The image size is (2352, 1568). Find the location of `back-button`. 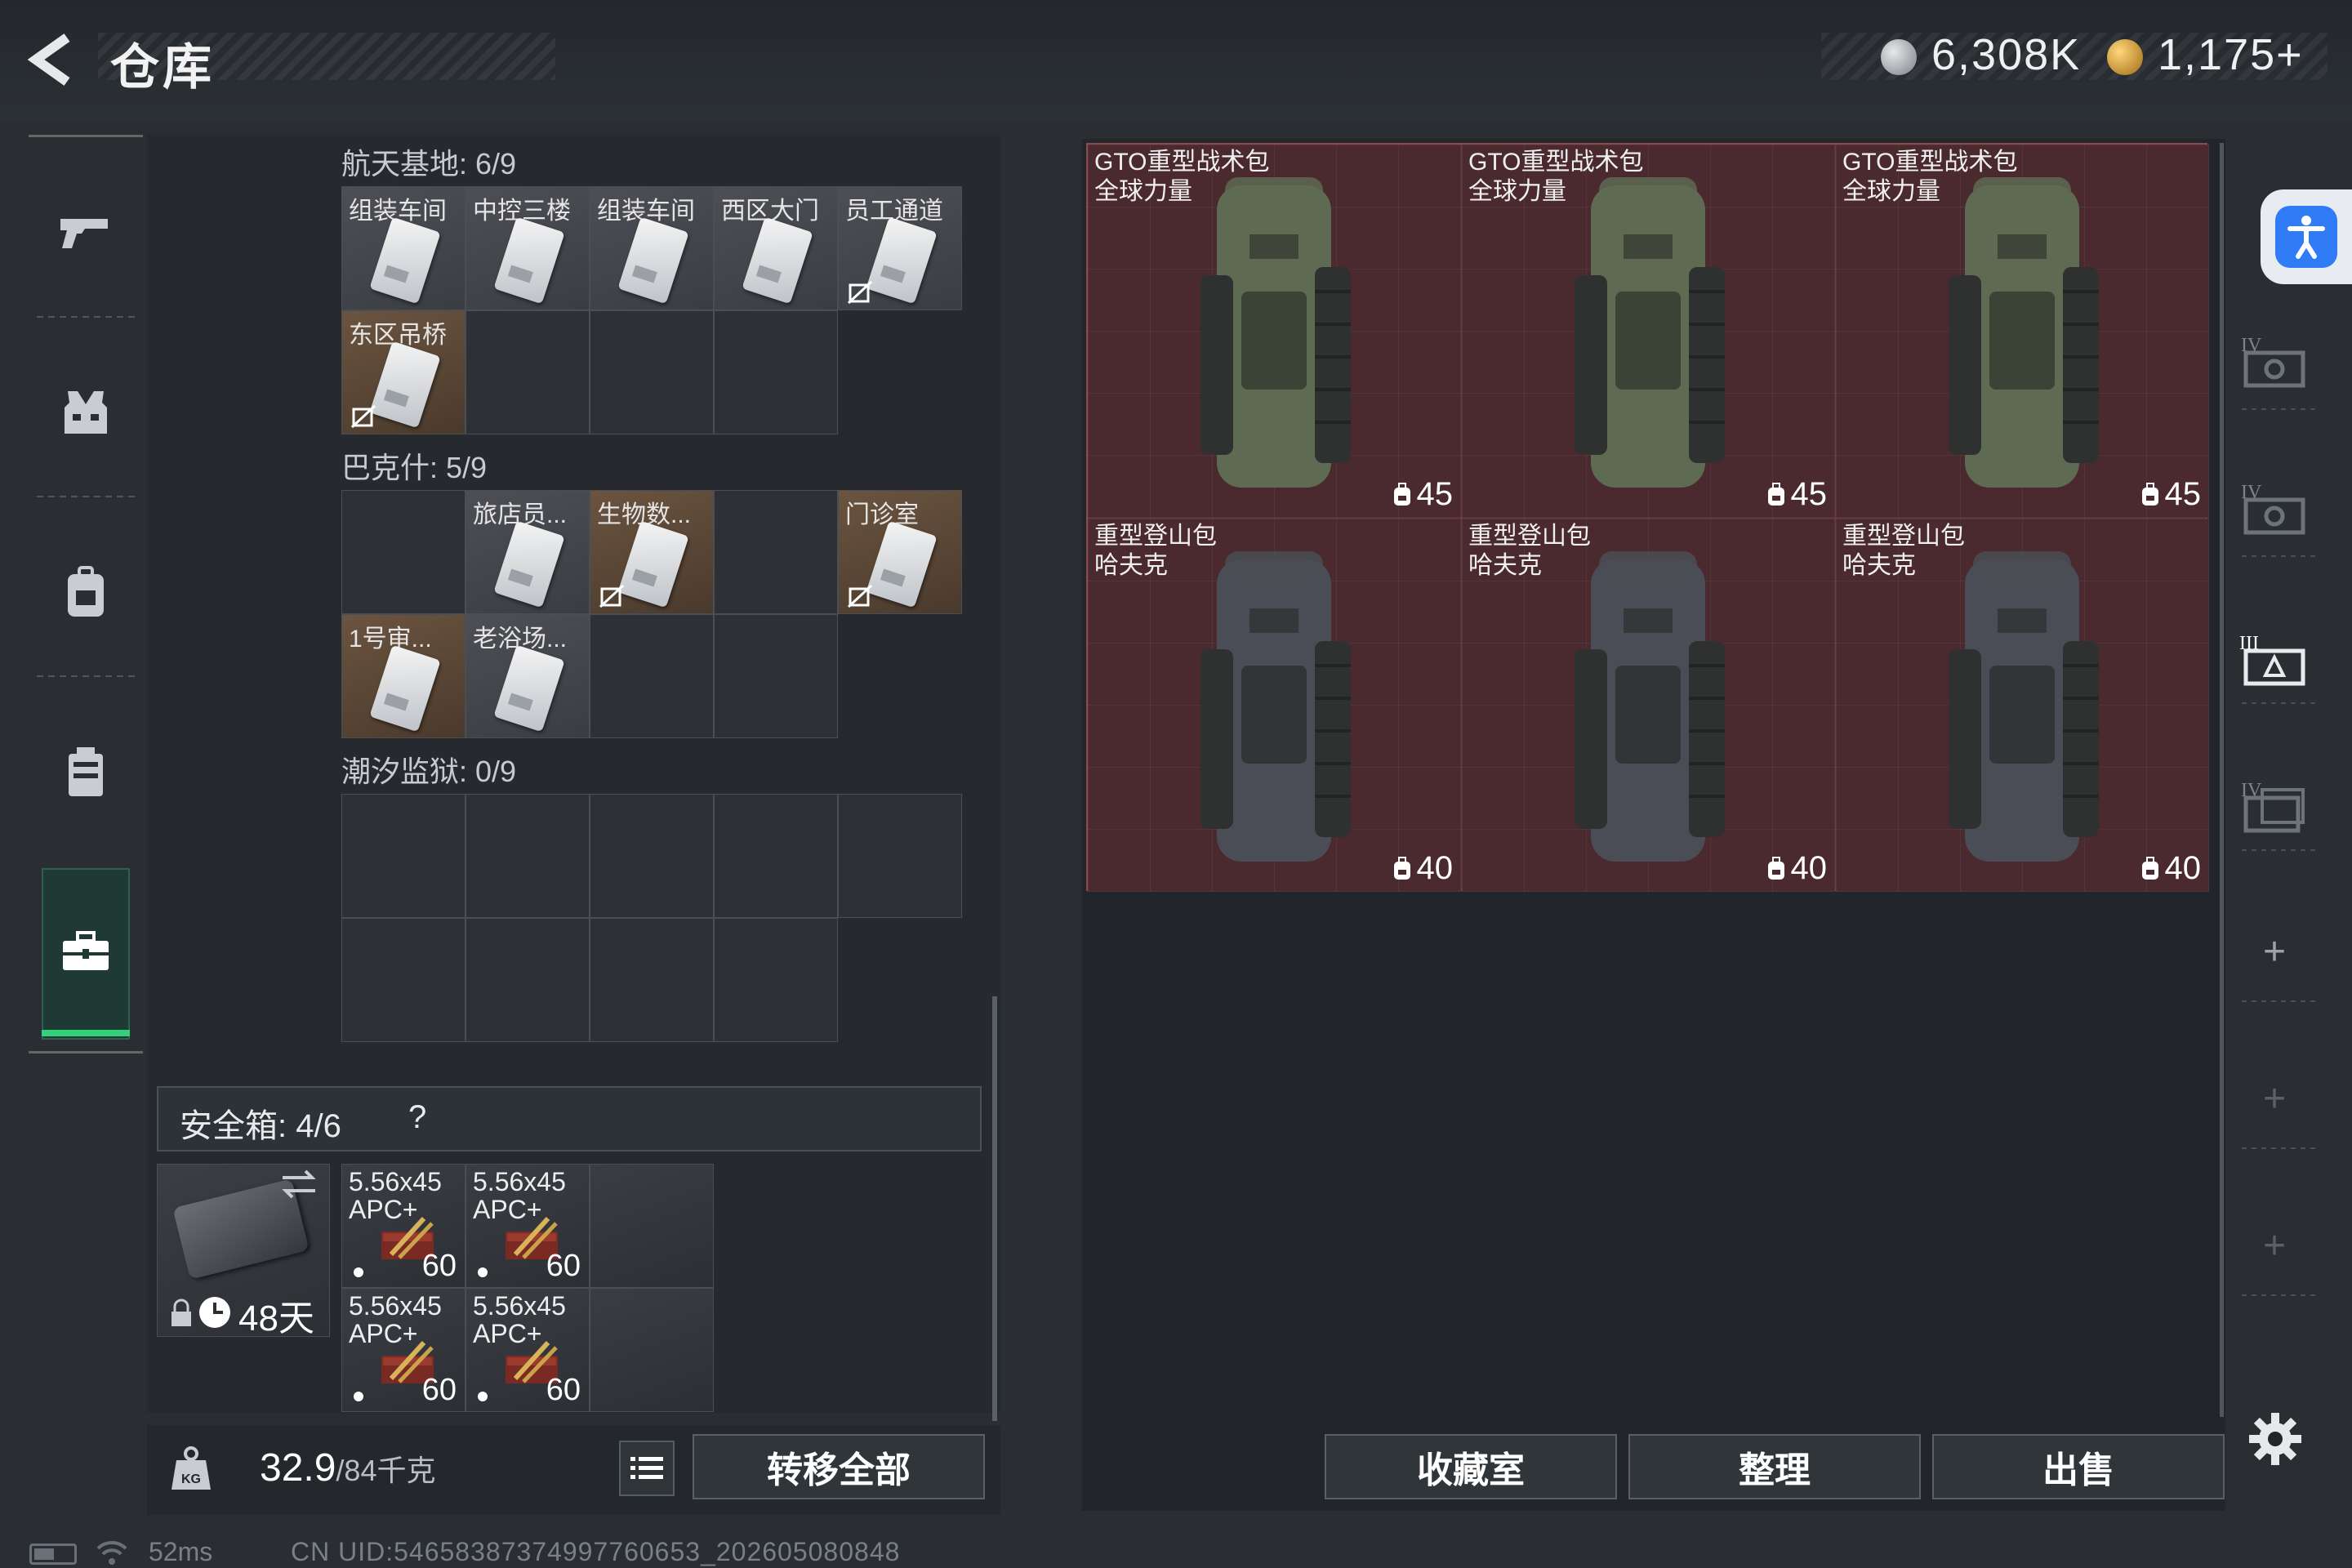

back-button is located at coordinates (53, 59).